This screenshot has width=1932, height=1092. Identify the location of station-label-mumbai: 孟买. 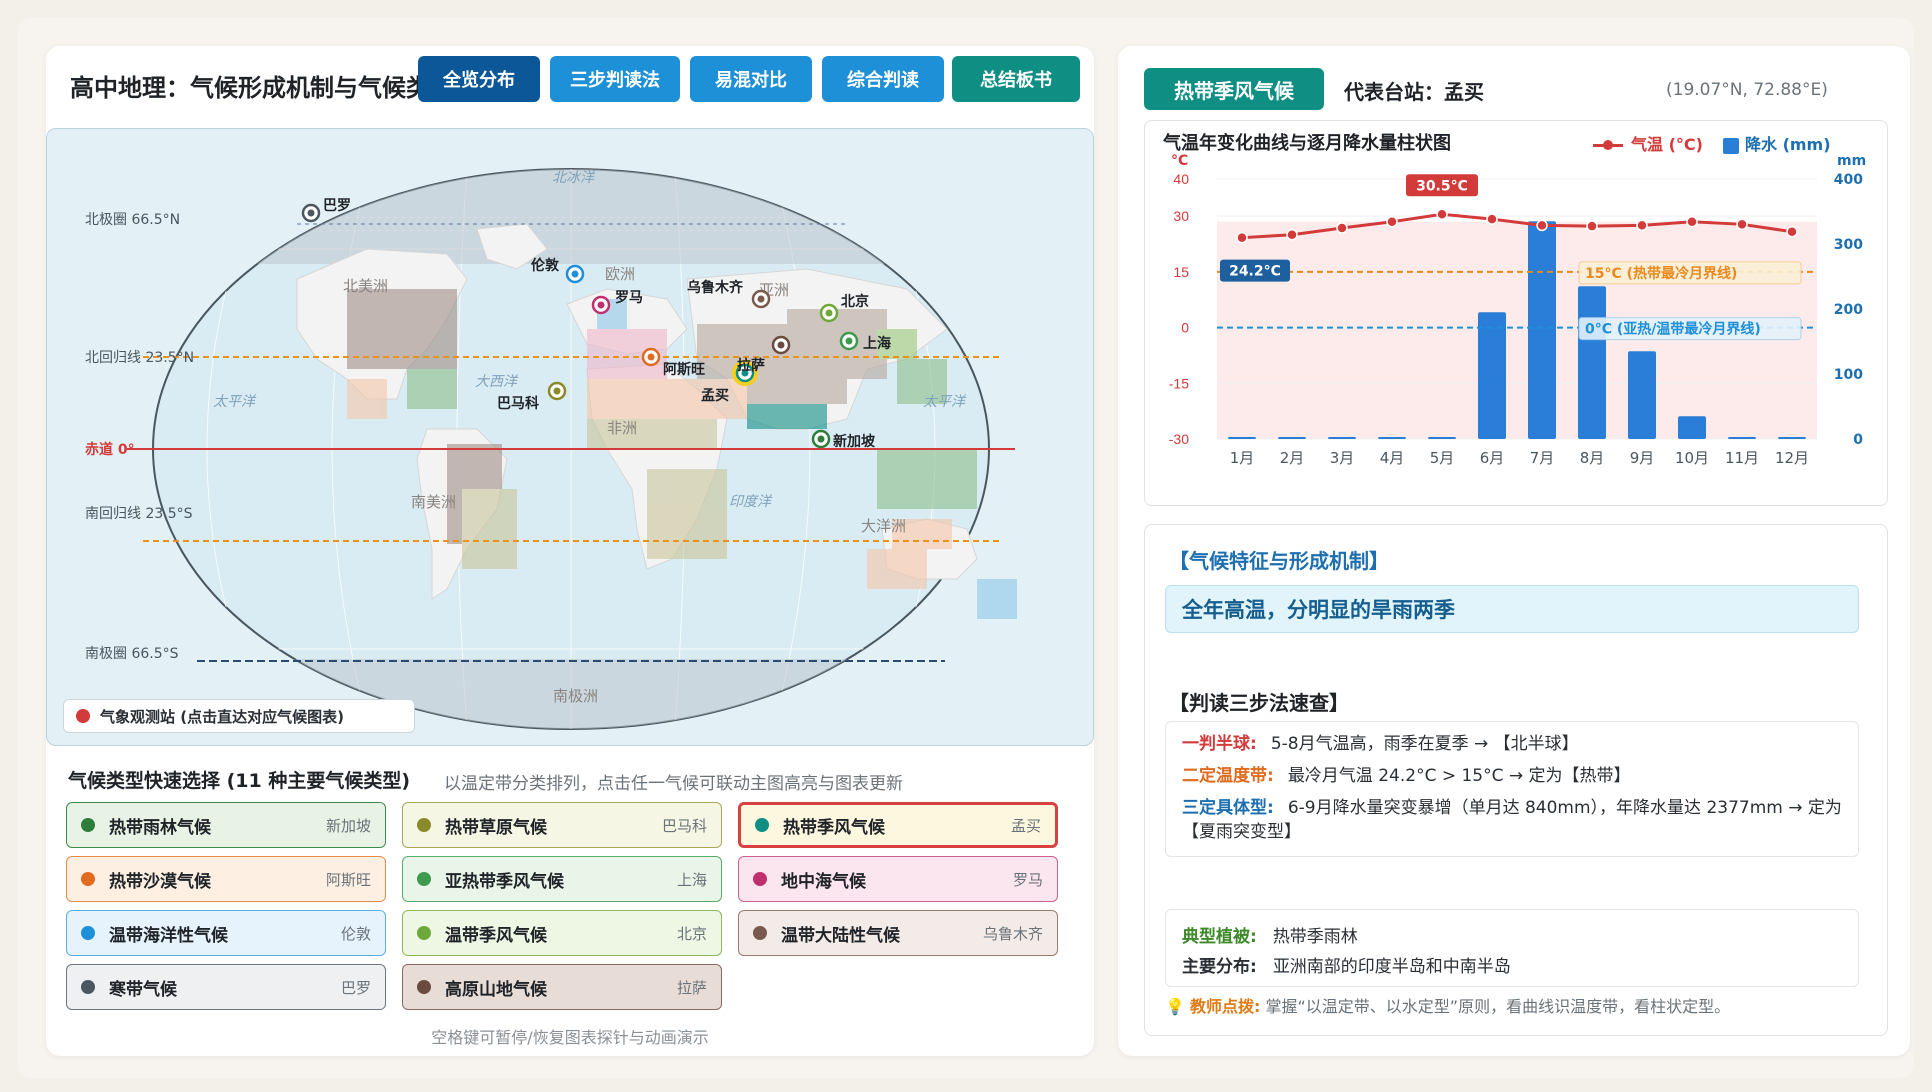
(715, 395).